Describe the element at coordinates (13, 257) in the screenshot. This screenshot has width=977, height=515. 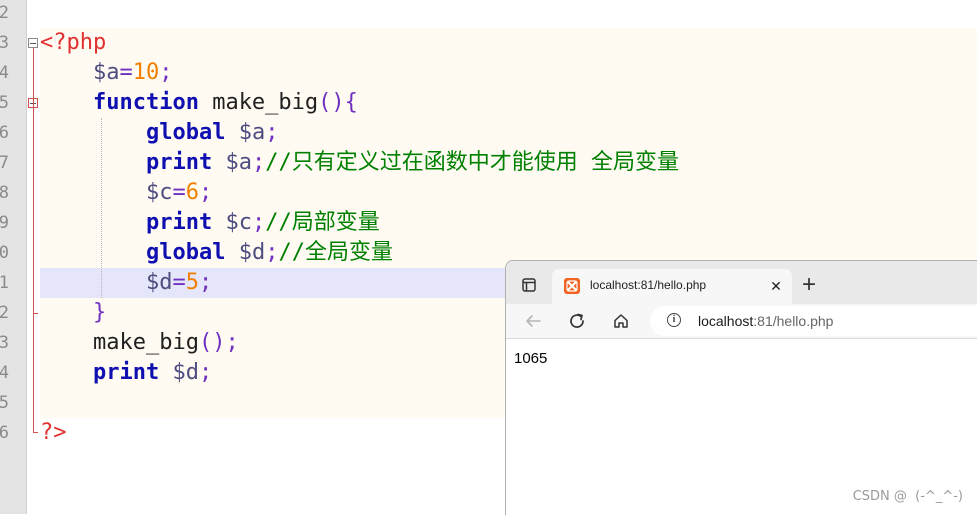
I see `line-number-gutter: 2 3 4 5 6 7 8 9 10 11 12 13 14 15 16` at that location.